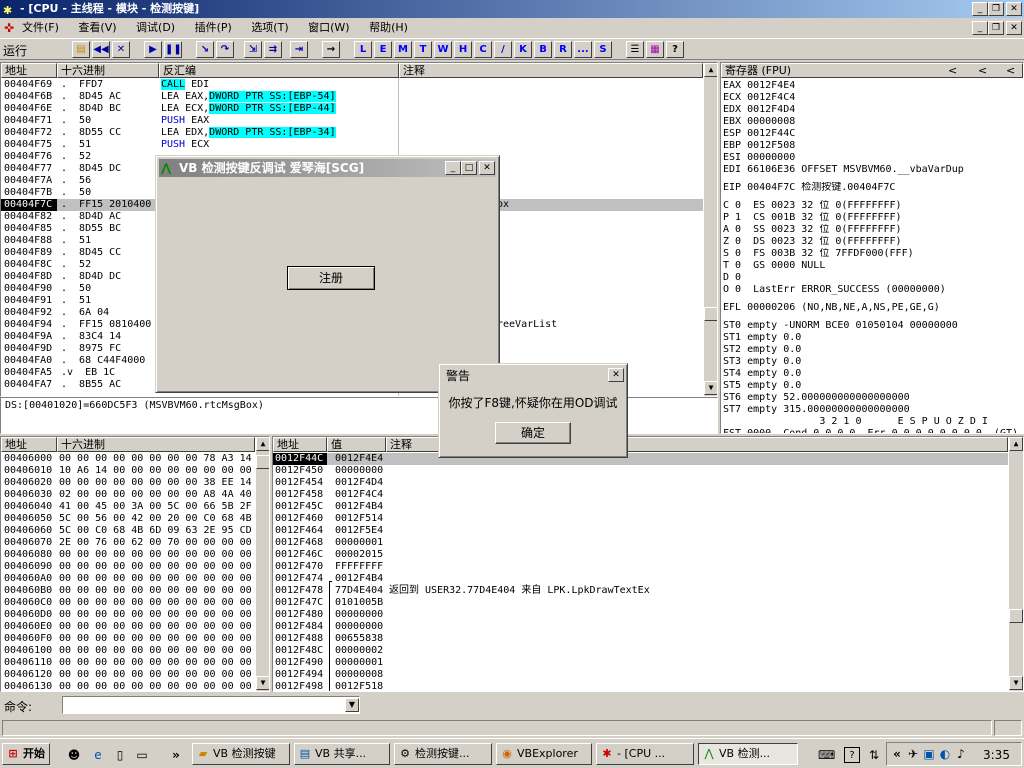  What do you see at coordinates (873, 422) in the screenshot?
I see `register-line: 3 2 1 0 E S P U O Z D I` at bounding box center [873, 422].